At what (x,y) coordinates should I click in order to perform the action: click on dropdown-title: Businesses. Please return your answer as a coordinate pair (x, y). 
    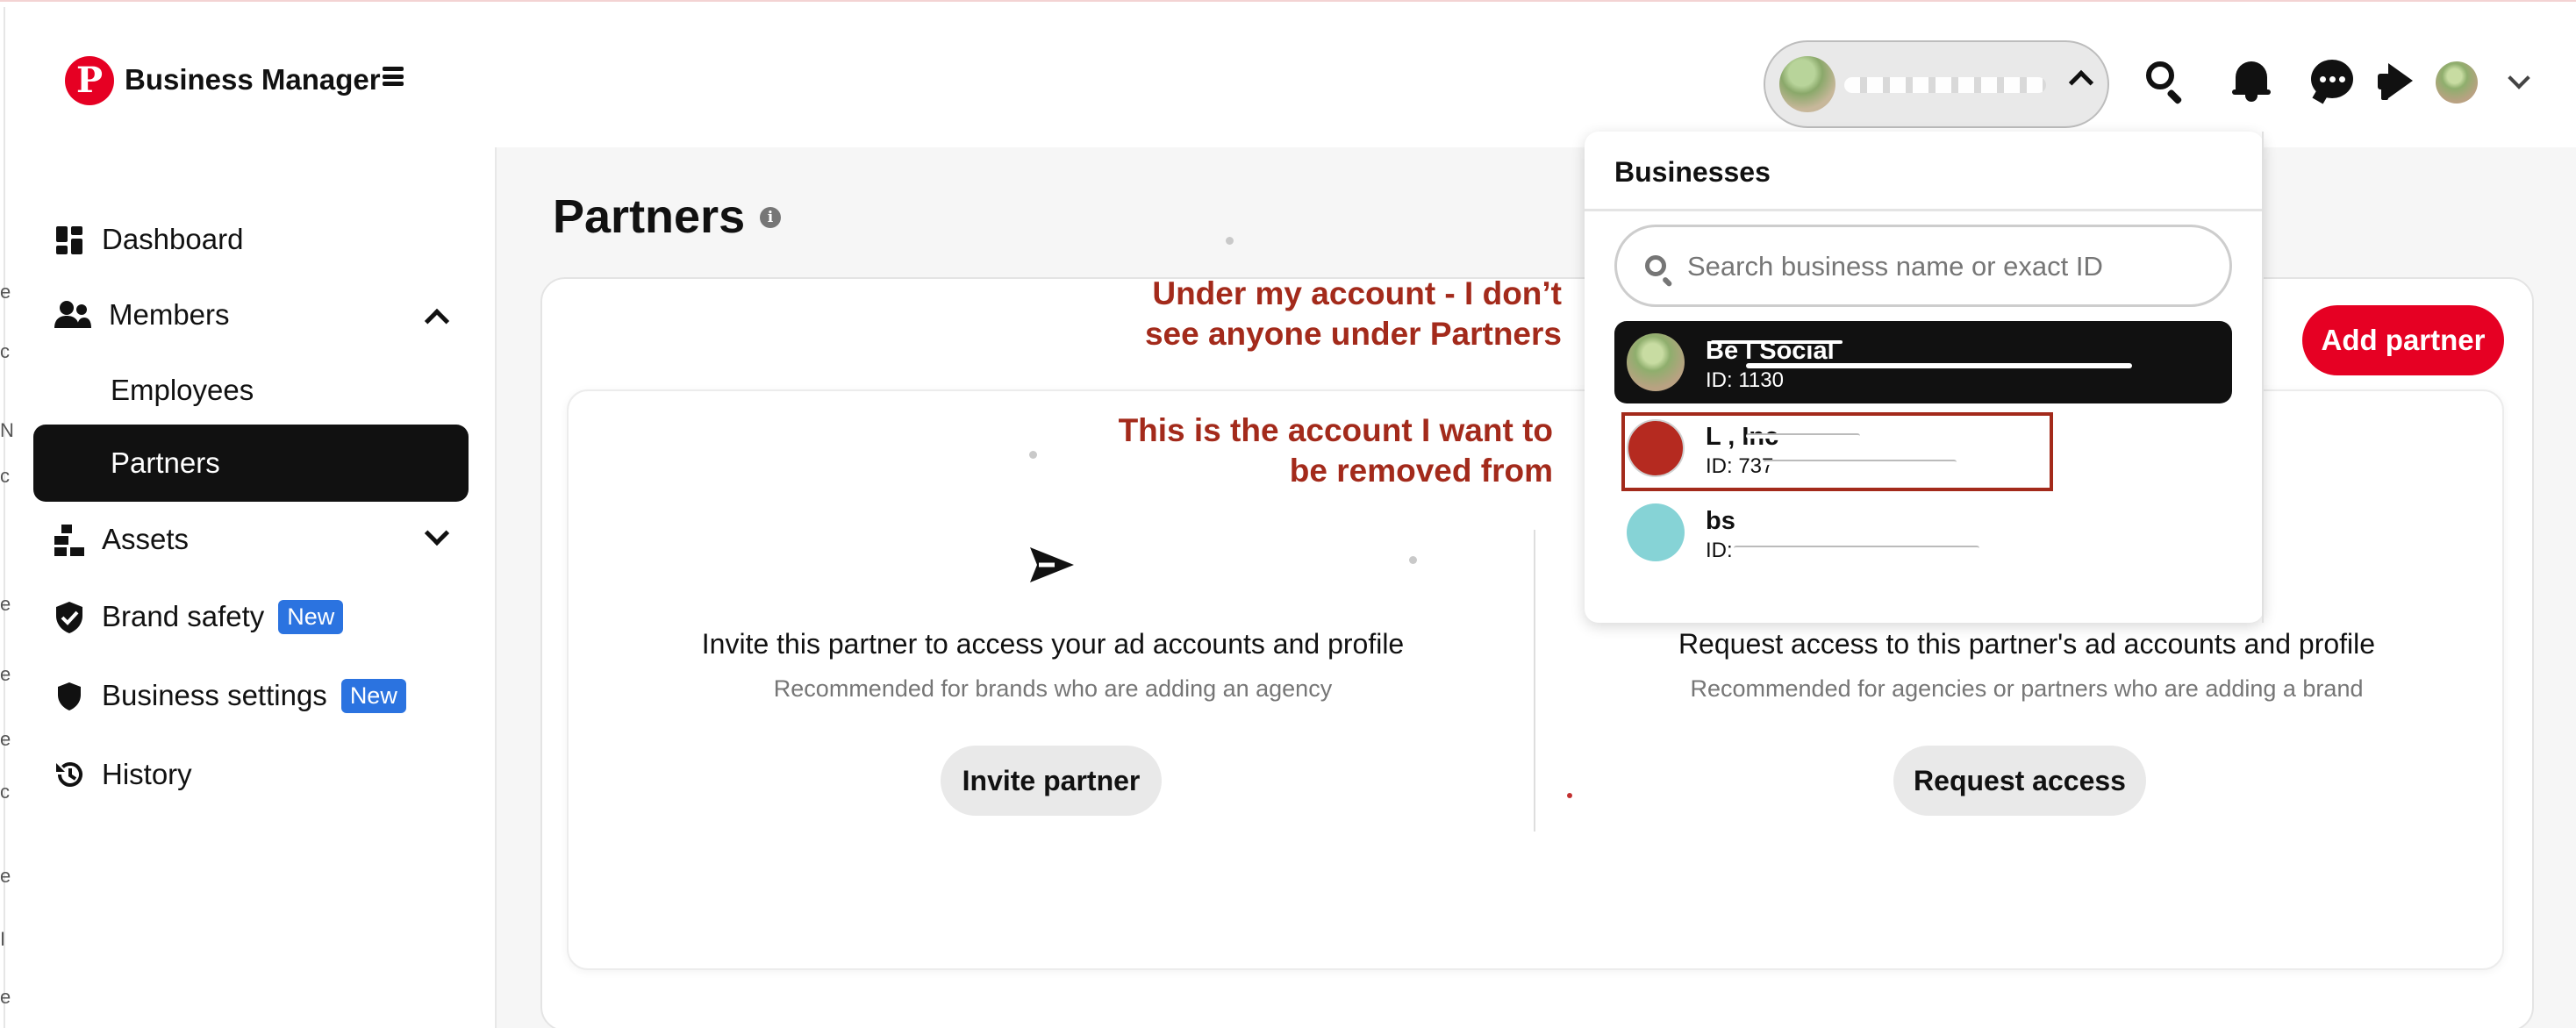
    Looking at the image, I should click on (1692, 172).